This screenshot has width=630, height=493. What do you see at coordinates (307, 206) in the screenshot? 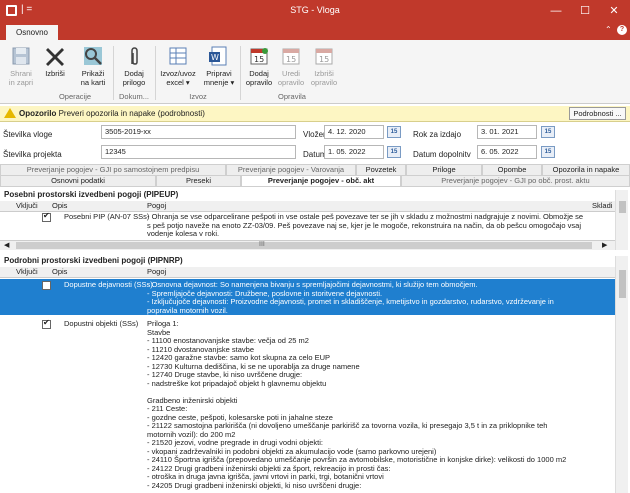
I see `section1-header: Vključi Opis Pogoj Skladi` at bounding box center [307, 206].